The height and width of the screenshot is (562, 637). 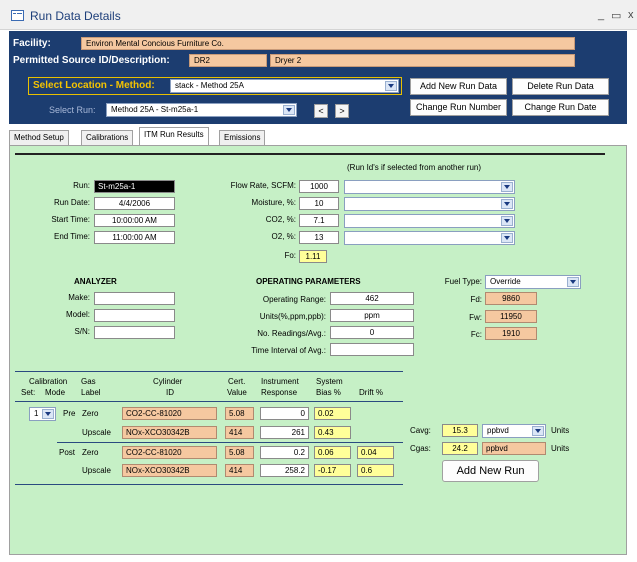 I want to click on cal-response: 0, so click(x=284, y=413).